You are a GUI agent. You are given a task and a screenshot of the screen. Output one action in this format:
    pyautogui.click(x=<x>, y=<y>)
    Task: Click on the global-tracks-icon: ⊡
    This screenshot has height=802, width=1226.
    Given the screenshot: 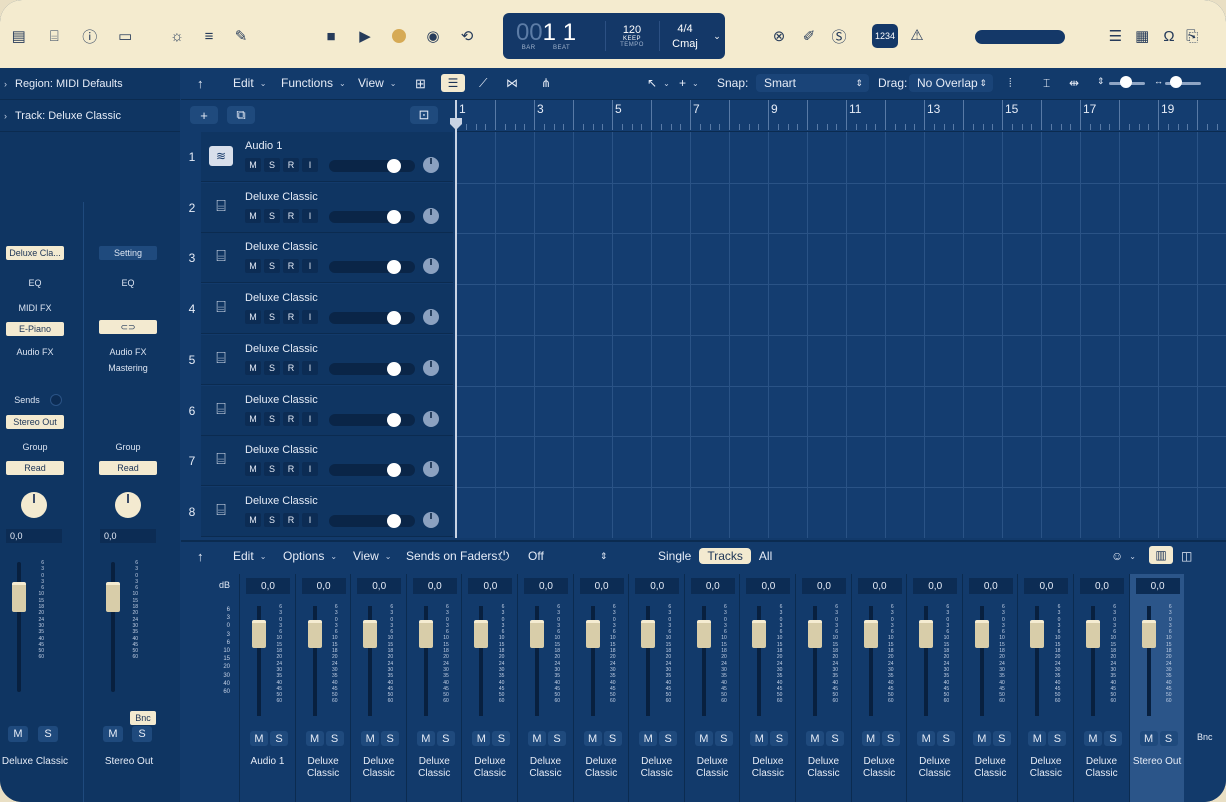 What is the action you would take?
    pyautogui.click(x=424, y=115)
    